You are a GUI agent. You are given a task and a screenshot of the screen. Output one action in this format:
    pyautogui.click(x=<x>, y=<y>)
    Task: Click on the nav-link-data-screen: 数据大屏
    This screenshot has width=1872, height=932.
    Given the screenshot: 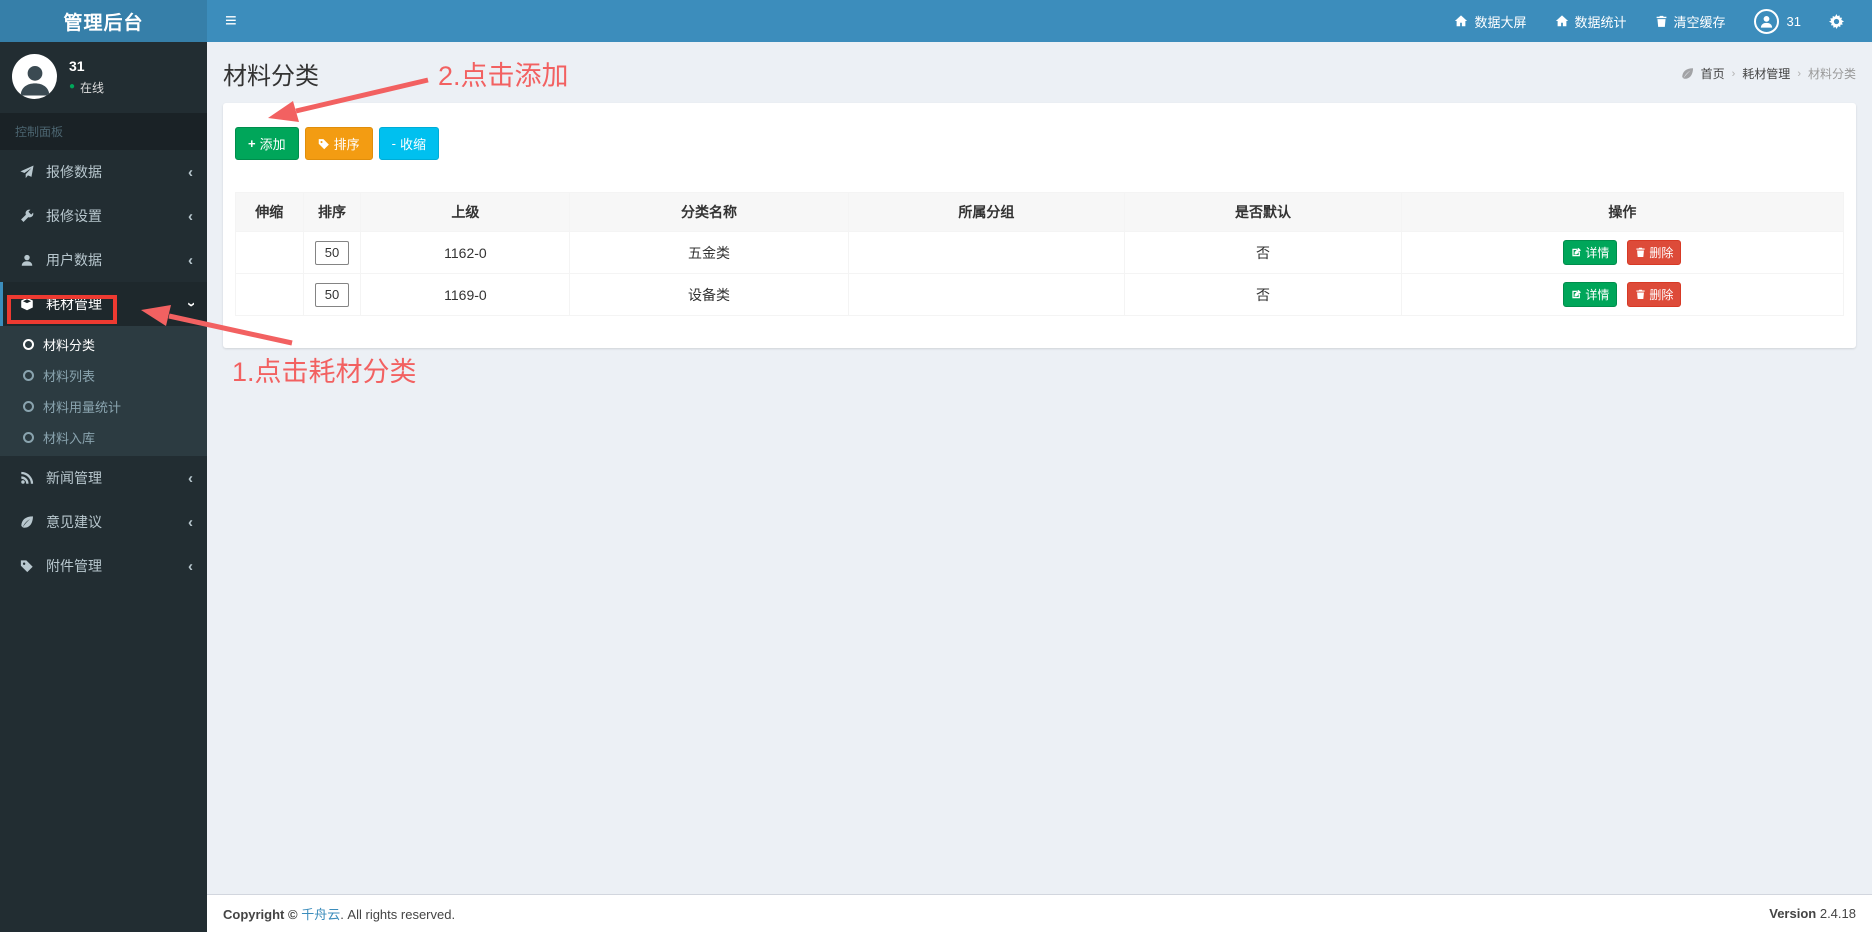 What is the action you would take?
    pyautogui.click(x=1490, y=21)
    